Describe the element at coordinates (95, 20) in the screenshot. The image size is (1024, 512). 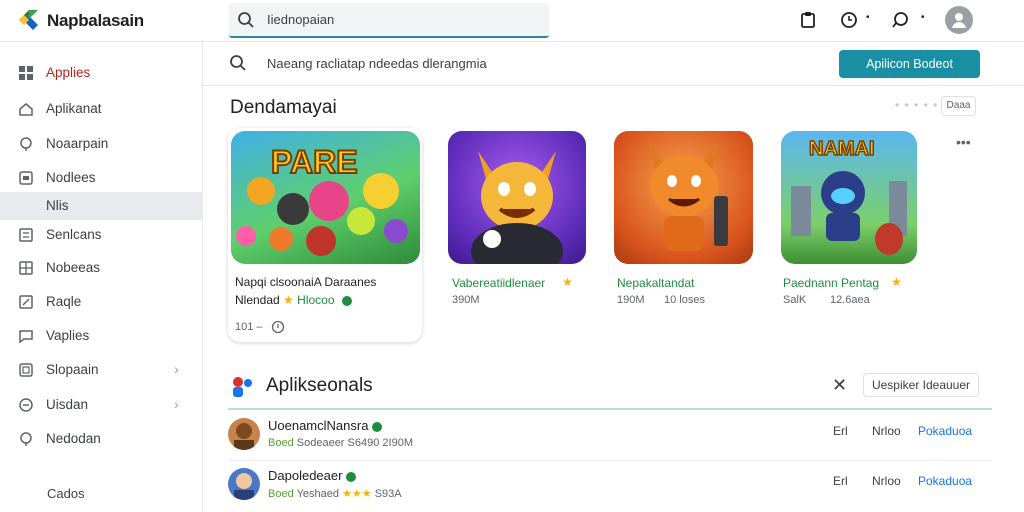
I see `app-title: Napbalasain` at that location.